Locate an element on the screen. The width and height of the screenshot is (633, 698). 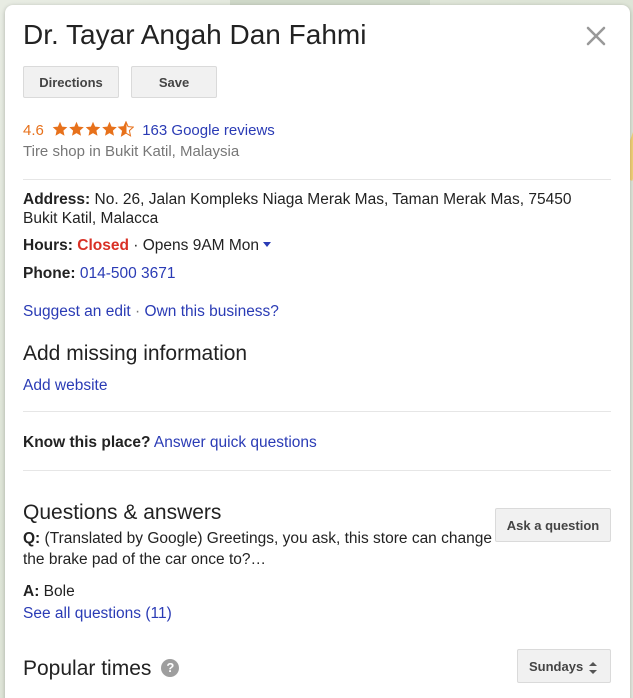
answer-row: A: Bole is located at coordinates (49, 591).